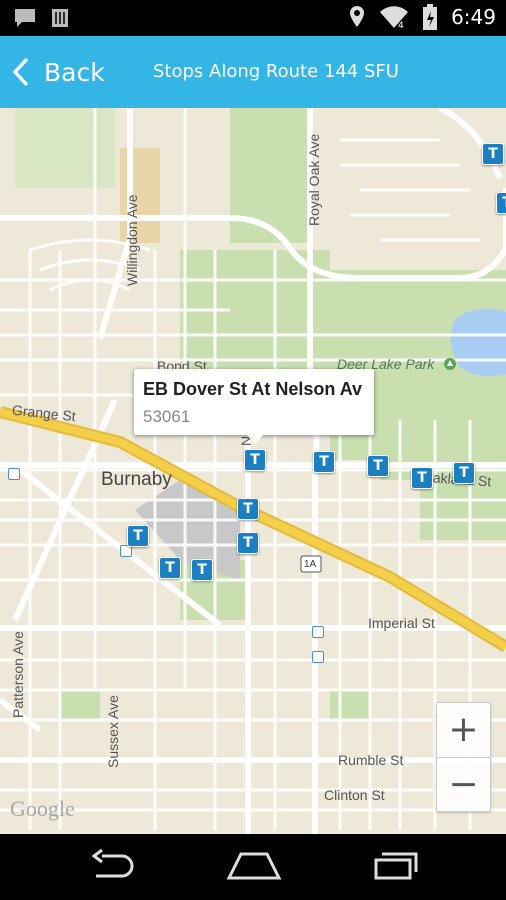 The image size is (506, 900). What do you see at coordinates (463, 730) in the screenshot?
I see `zoom-in-button: +` at bounding box center [463, 730].